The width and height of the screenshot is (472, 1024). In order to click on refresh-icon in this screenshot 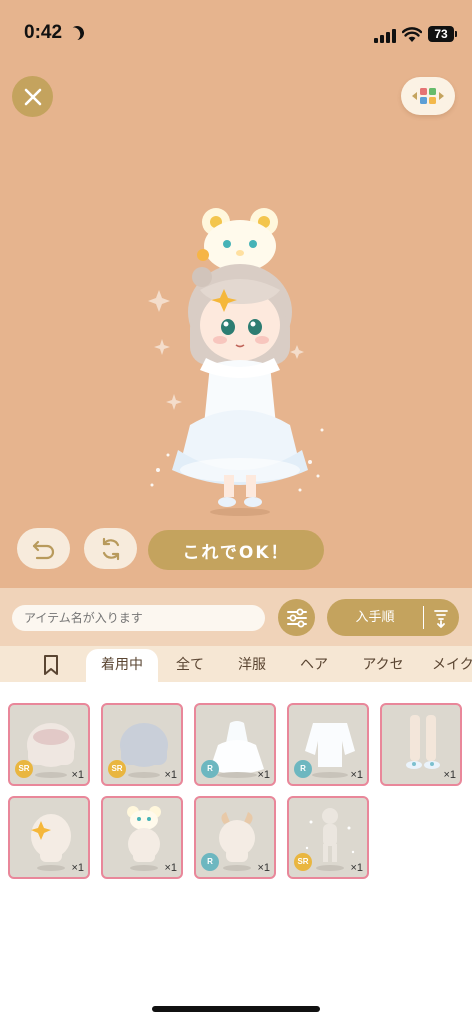, I will do `click(110, 548)`.